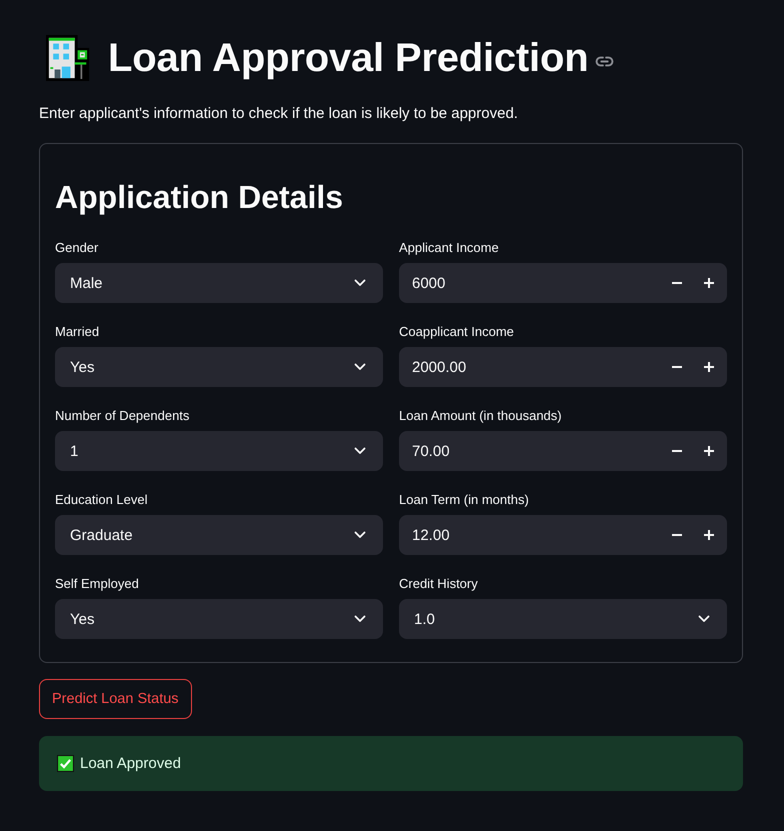  What do you see at coordinates (563, 619) in the screenshot?
I see `select-dropdown: 1.0` at bounding box center [563, 619].